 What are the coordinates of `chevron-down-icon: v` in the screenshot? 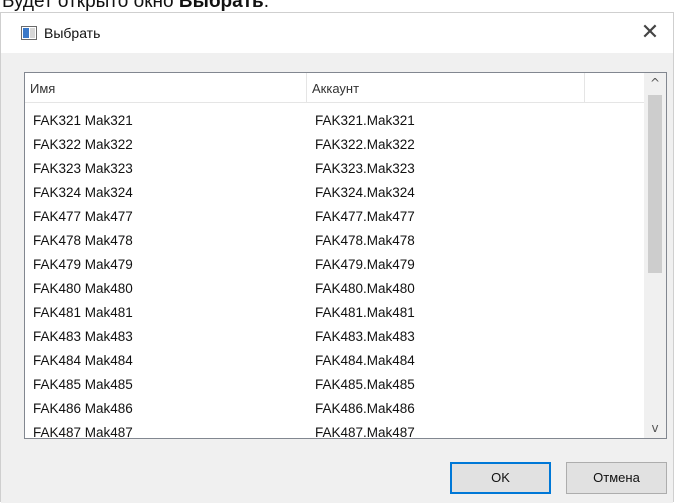 It's located at (655, 428).